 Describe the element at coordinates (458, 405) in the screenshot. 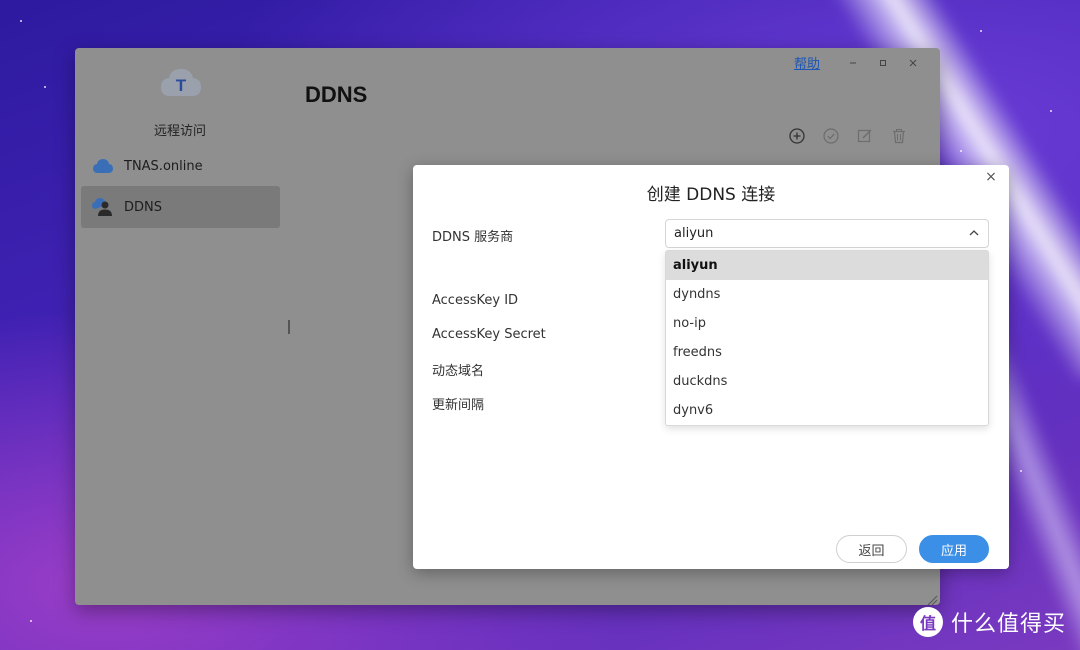

I see `interval-label: 更新间隔` at that location.